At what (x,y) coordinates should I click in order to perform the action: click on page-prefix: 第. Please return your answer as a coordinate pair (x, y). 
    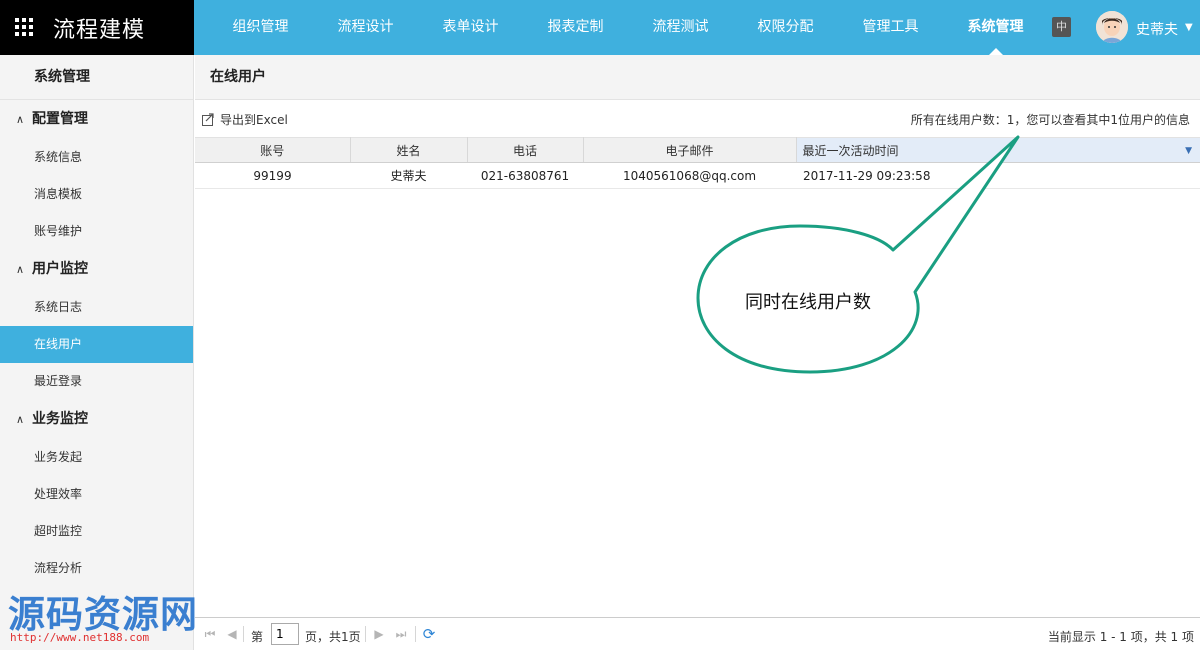
    Looking at the image, I should click on (257, 637).